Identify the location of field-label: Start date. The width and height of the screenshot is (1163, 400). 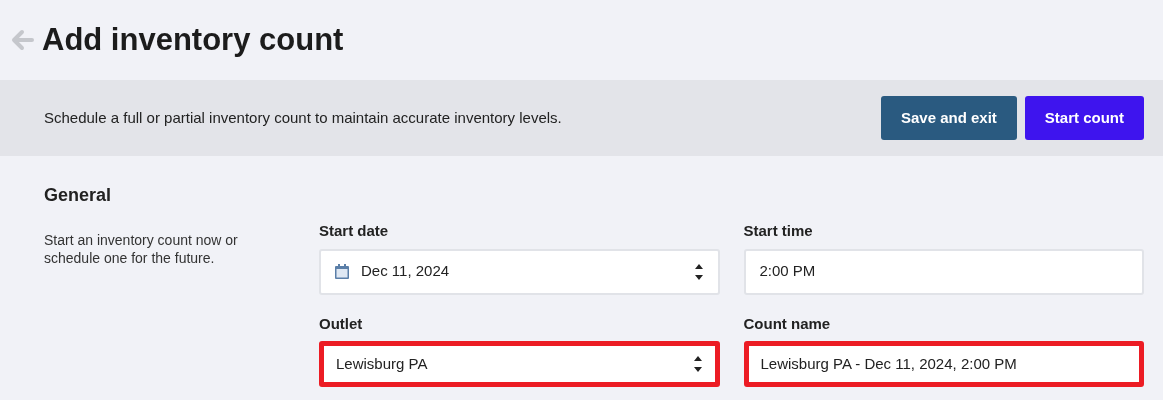
(354, 231).